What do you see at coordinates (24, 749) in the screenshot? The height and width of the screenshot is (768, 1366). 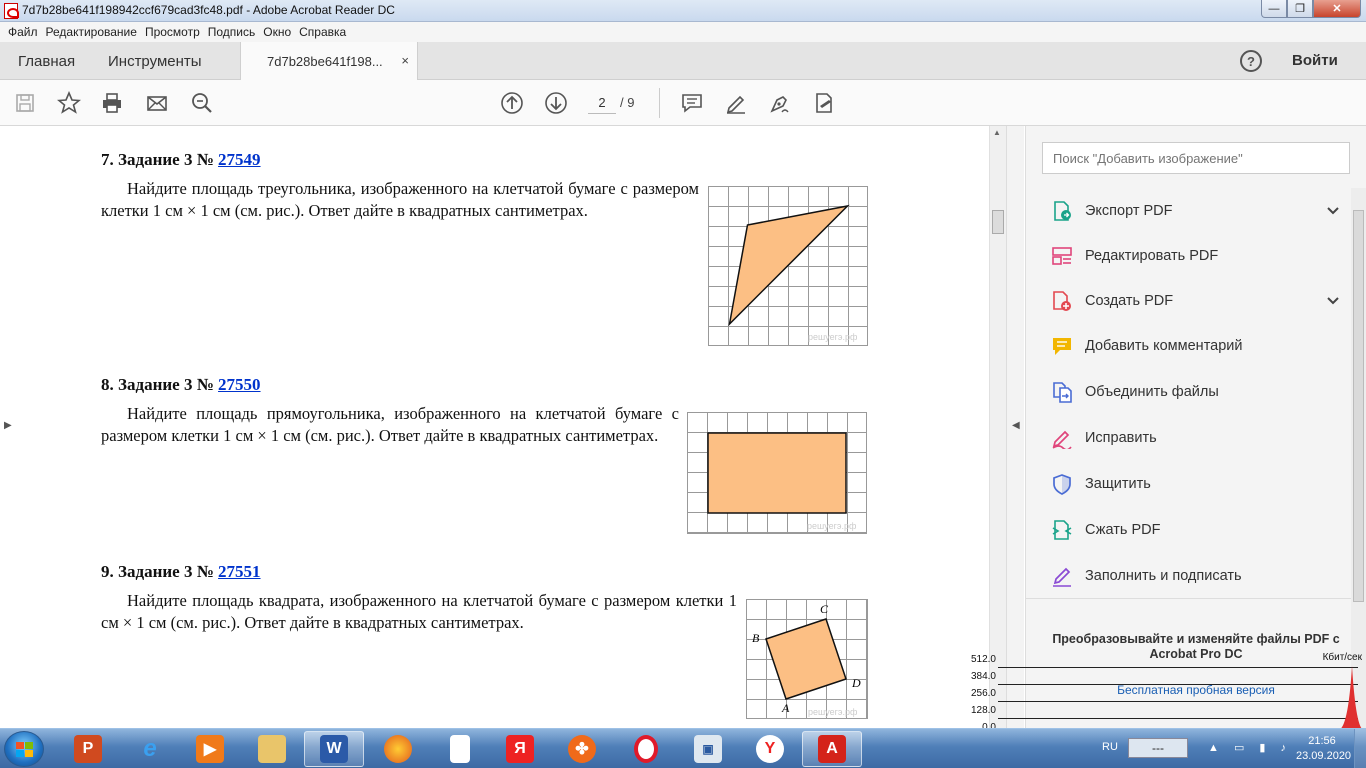 I see `start-button` at bounding box center [24, 749].